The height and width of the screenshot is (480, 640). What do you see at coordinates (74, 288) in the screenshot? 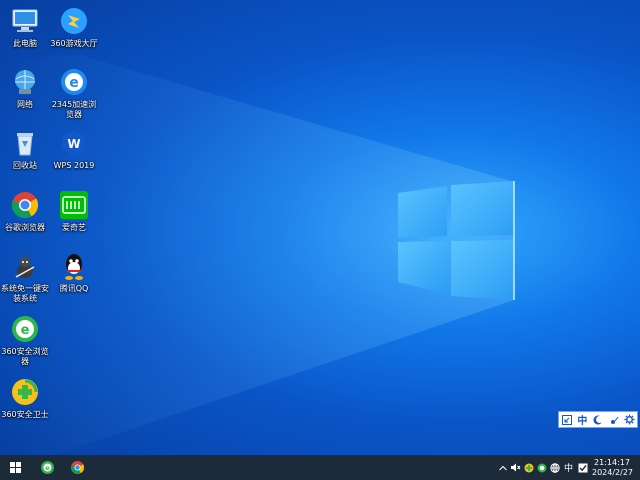
I see `desktop-icon-label: 腾讯QQ` at bounding box center [74, 288].